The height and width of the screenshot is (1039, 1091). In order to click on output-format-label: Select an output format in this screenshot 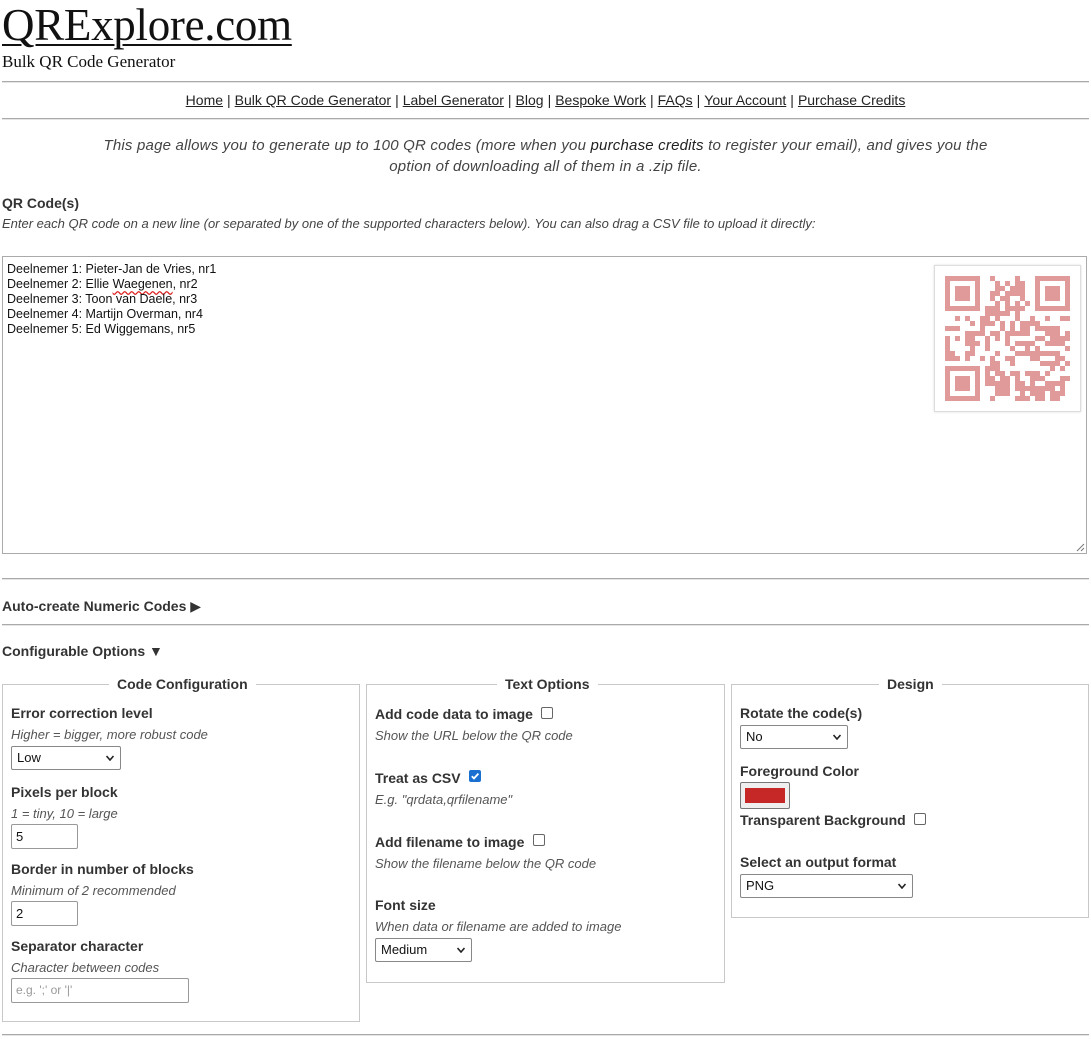, I will do `click(818, 862)`.